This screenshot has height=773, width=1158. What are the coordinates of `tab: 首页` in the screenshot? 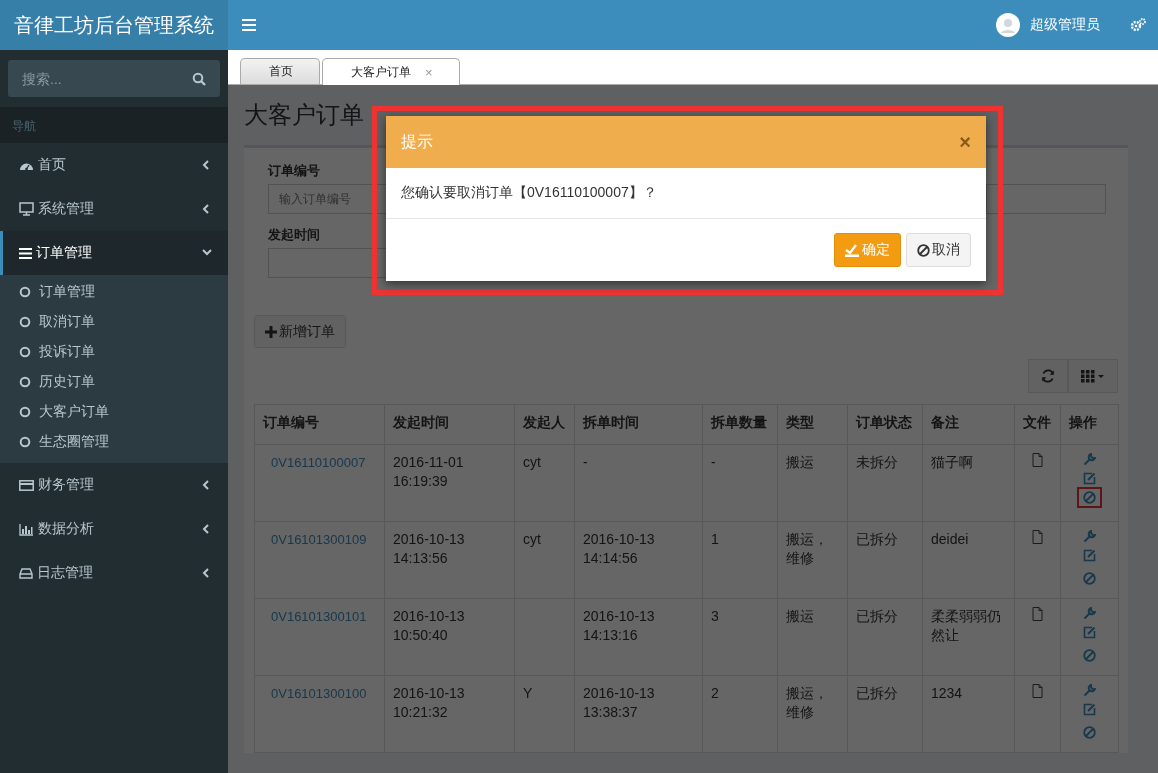 It's located at (280, 71).